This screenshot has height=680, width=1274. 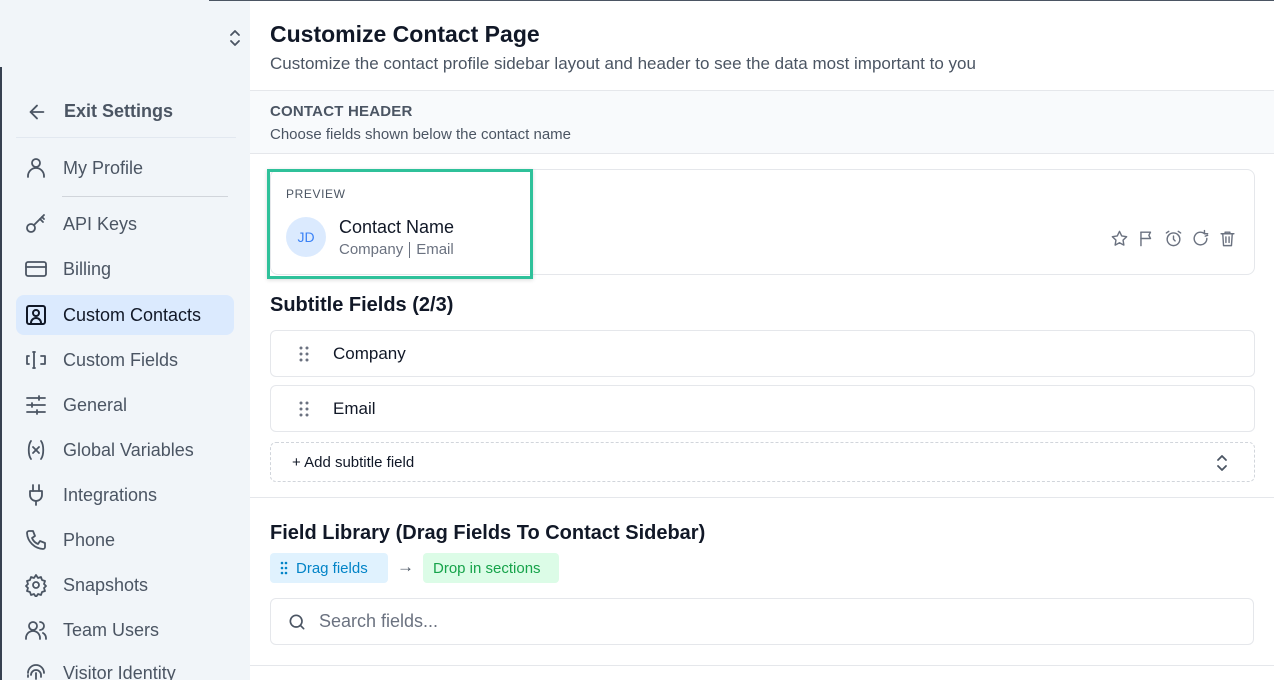 What do you see at coordinates (36, 269) in the screenshot?
I see `credit-card-icon` at bounding box center [36, 269].